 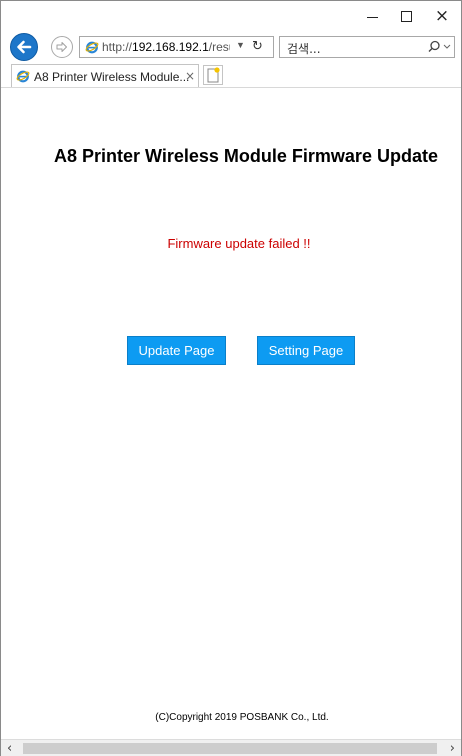 I want to click on minimize-button, so click(x=372, y=16).